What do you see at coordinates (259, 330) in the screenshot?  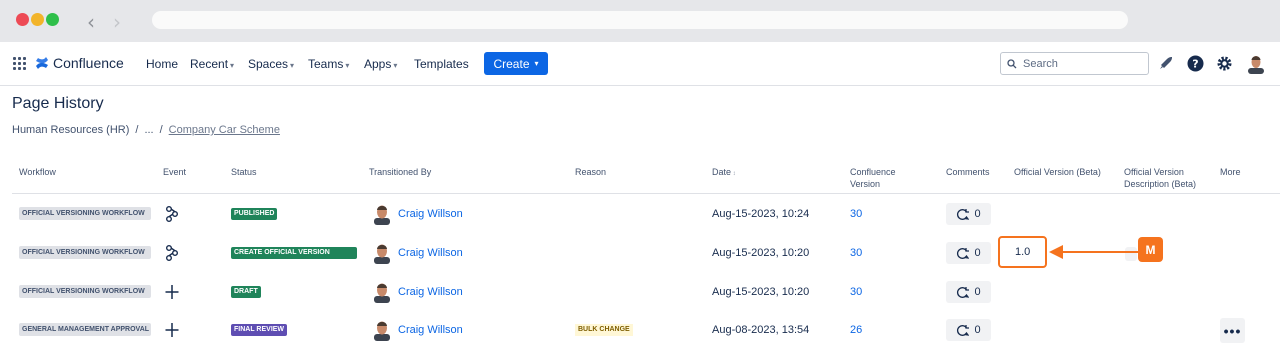 I see `status-lozenge: FINAL REVIEW` at bounding box center [259, 330].